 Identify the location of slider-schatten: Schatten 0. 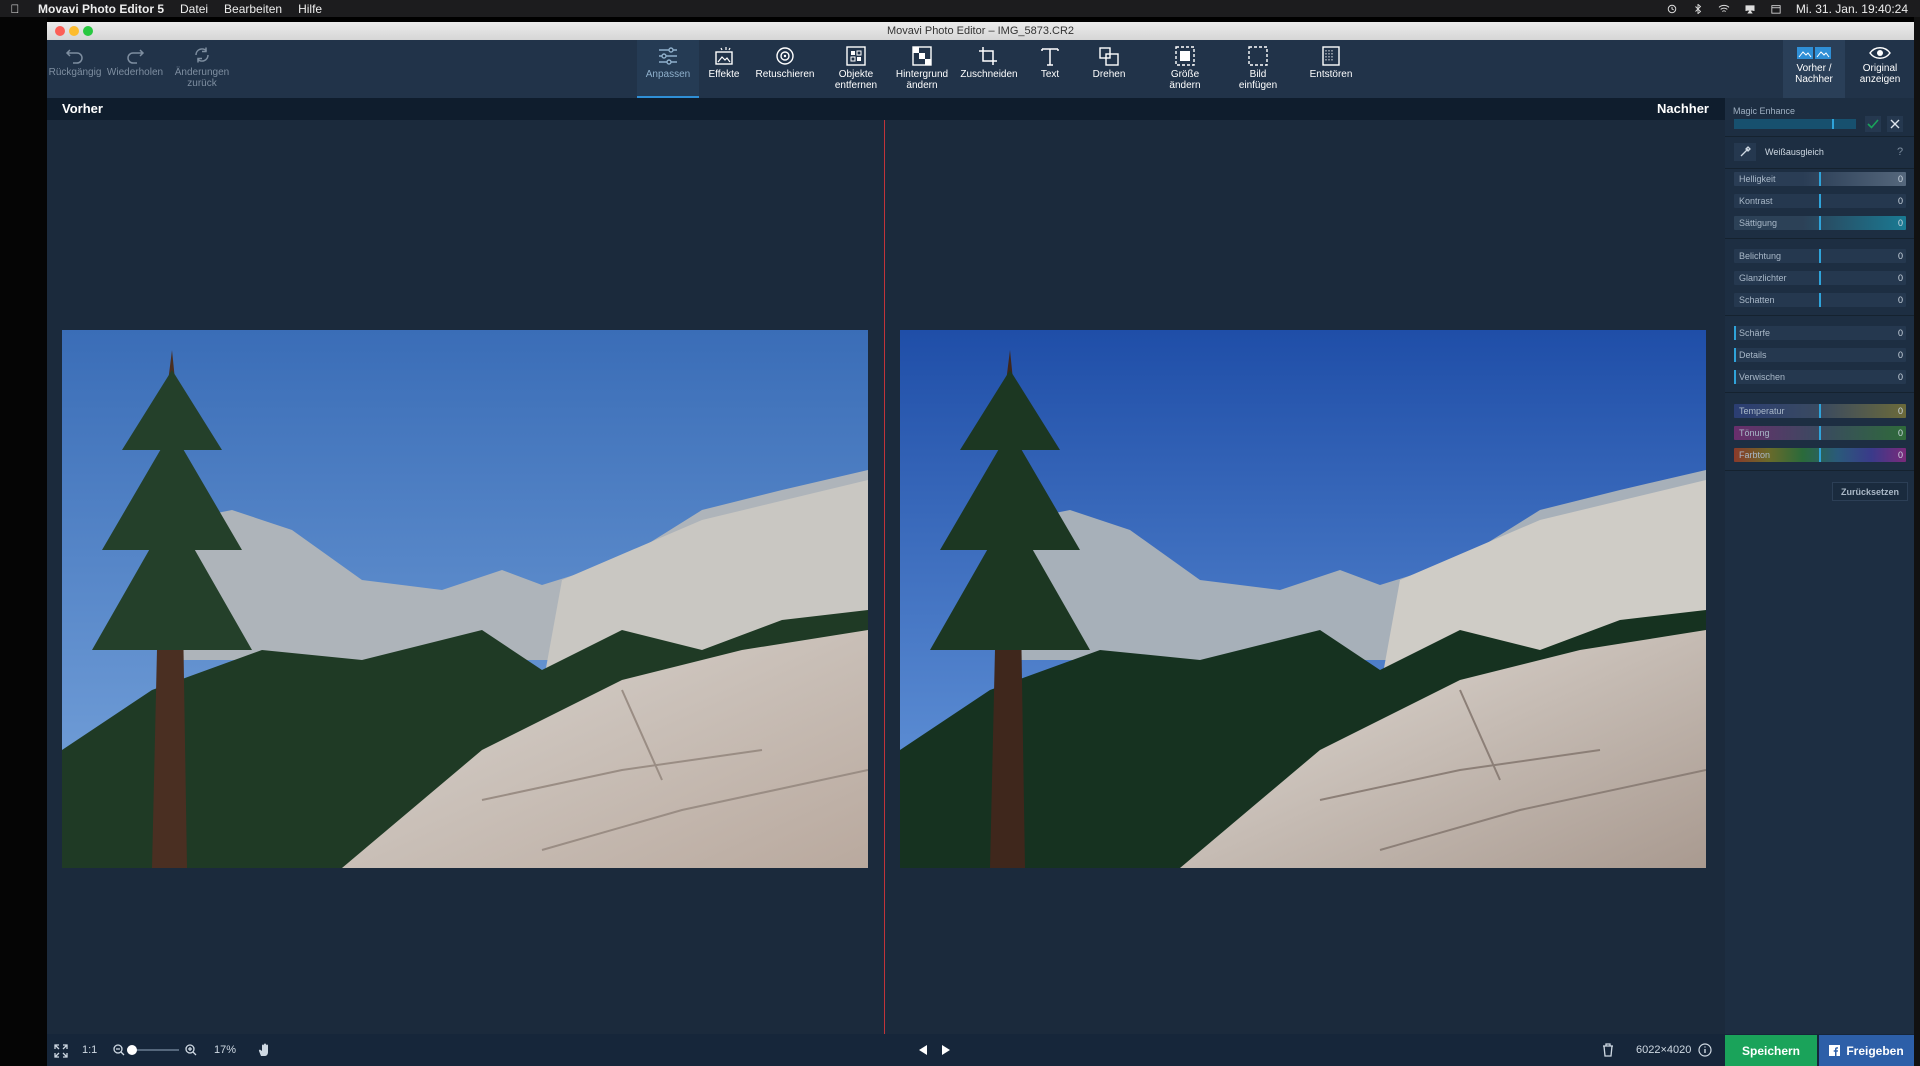
(1820, 300).